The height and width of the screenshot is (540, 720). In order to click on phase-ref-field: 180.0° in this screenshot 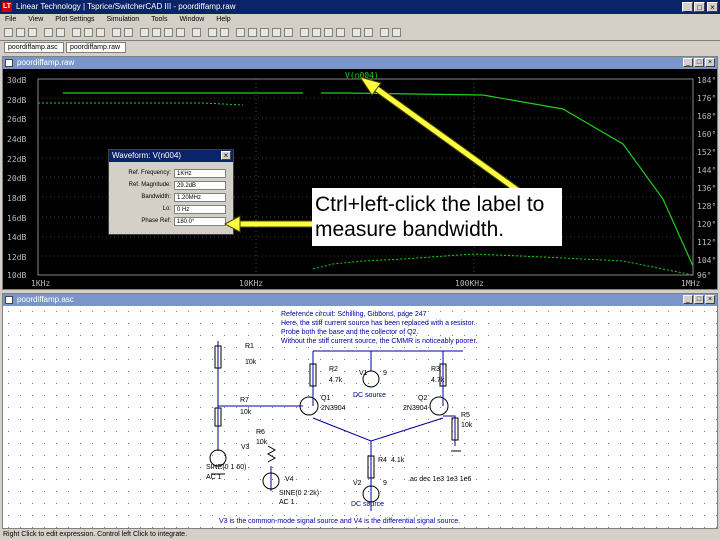, I will do `click(200, 221)`.